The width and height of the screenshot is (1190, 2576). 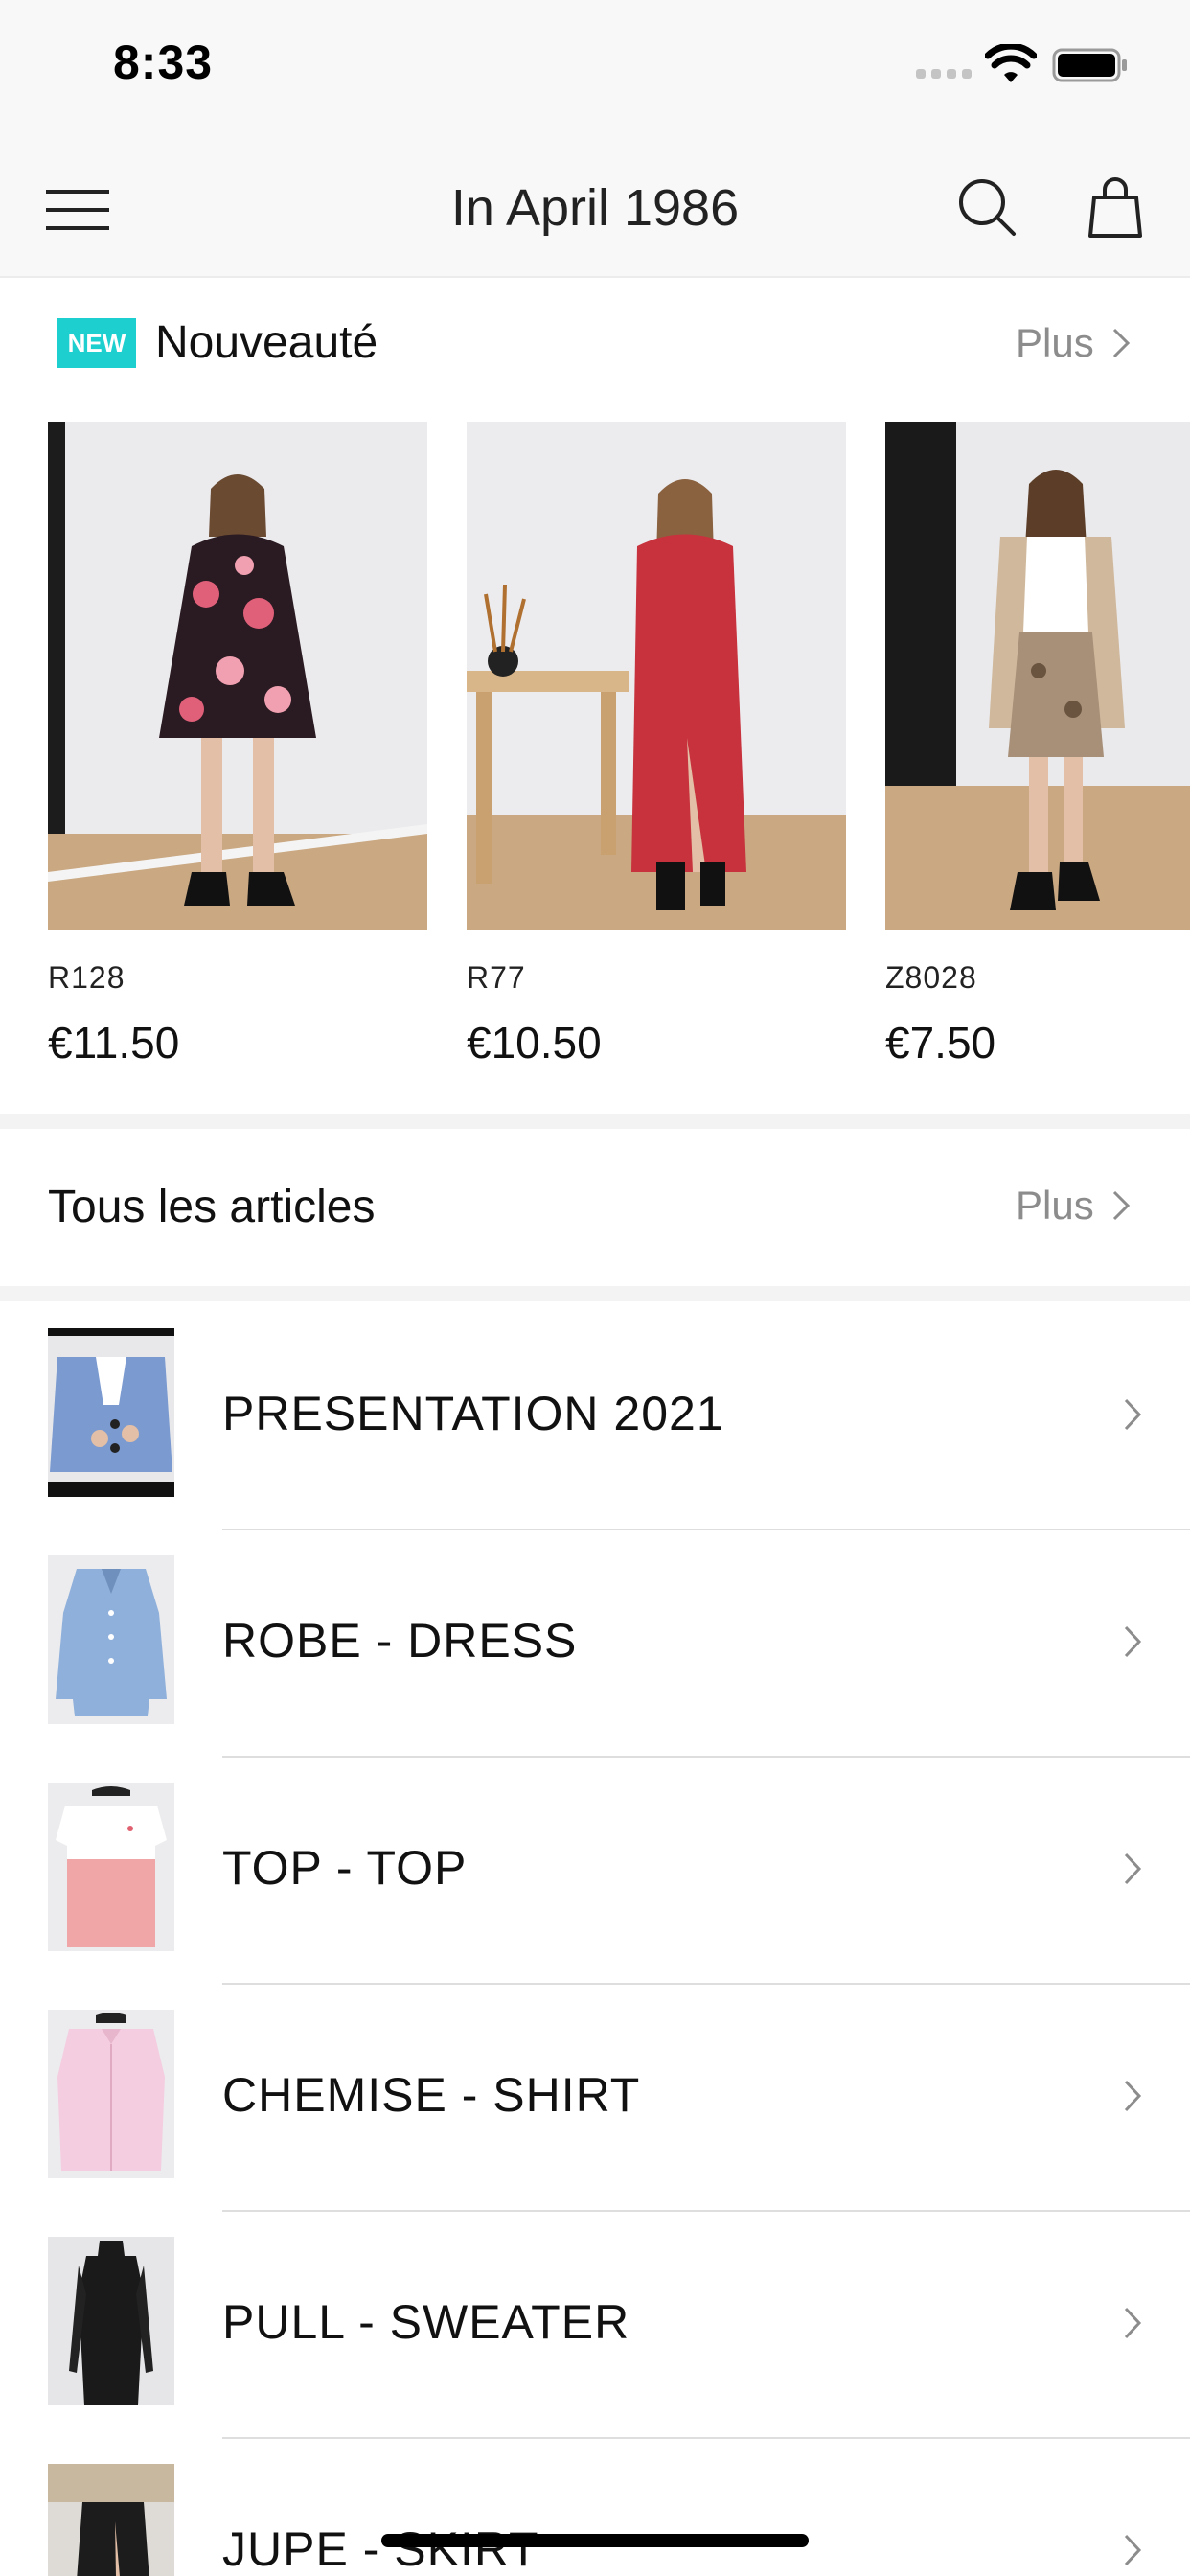 I want to click on category-label: ROBE - DRESS, so click(x=400, y=1641).